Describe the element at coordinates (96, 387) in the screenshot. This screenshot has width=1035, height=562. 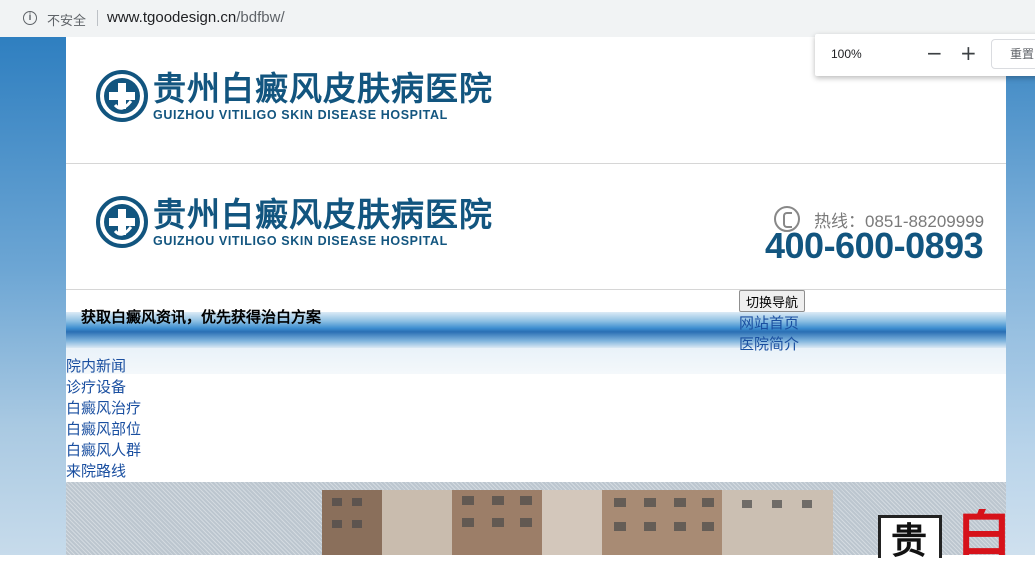
I see `nav-item-equipment: 诊疗设备` at that location.